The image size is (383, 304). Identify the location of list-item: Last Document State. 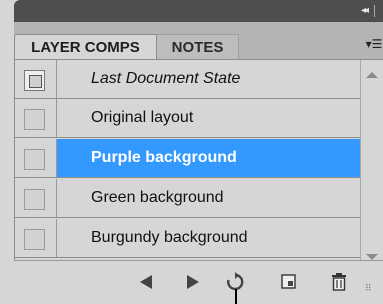
(188, 79).